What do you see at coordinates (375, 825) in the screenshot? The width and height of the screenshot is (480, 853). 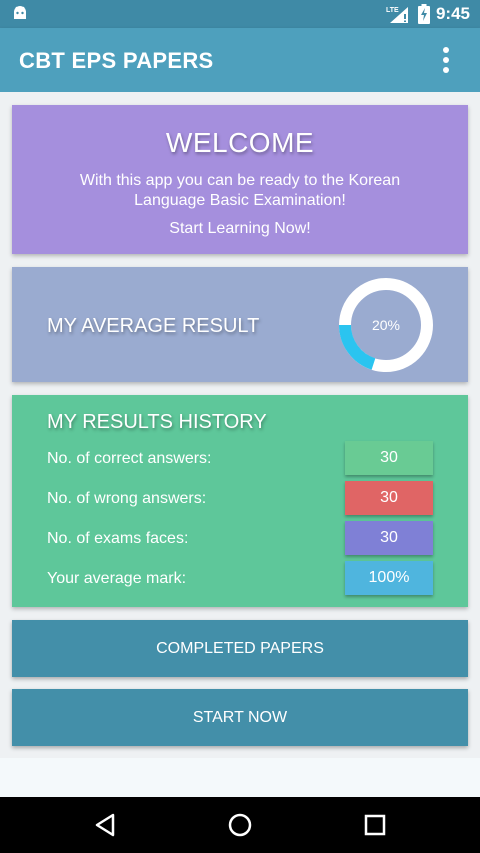 I see `recents-icon` at bounding box center [375, 825].